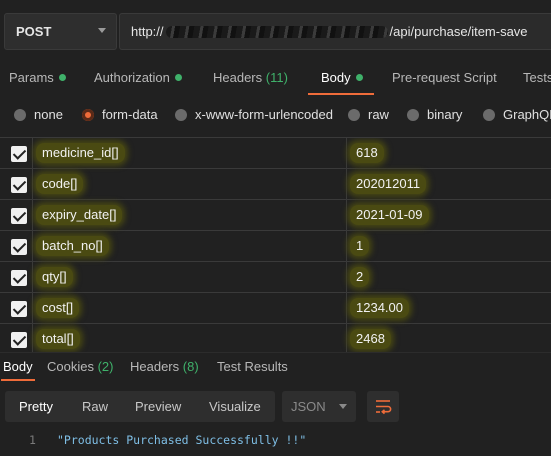 The width and height of the screenshot is (551, 456). I want to click on key-cell: code[], so click(190, 184).